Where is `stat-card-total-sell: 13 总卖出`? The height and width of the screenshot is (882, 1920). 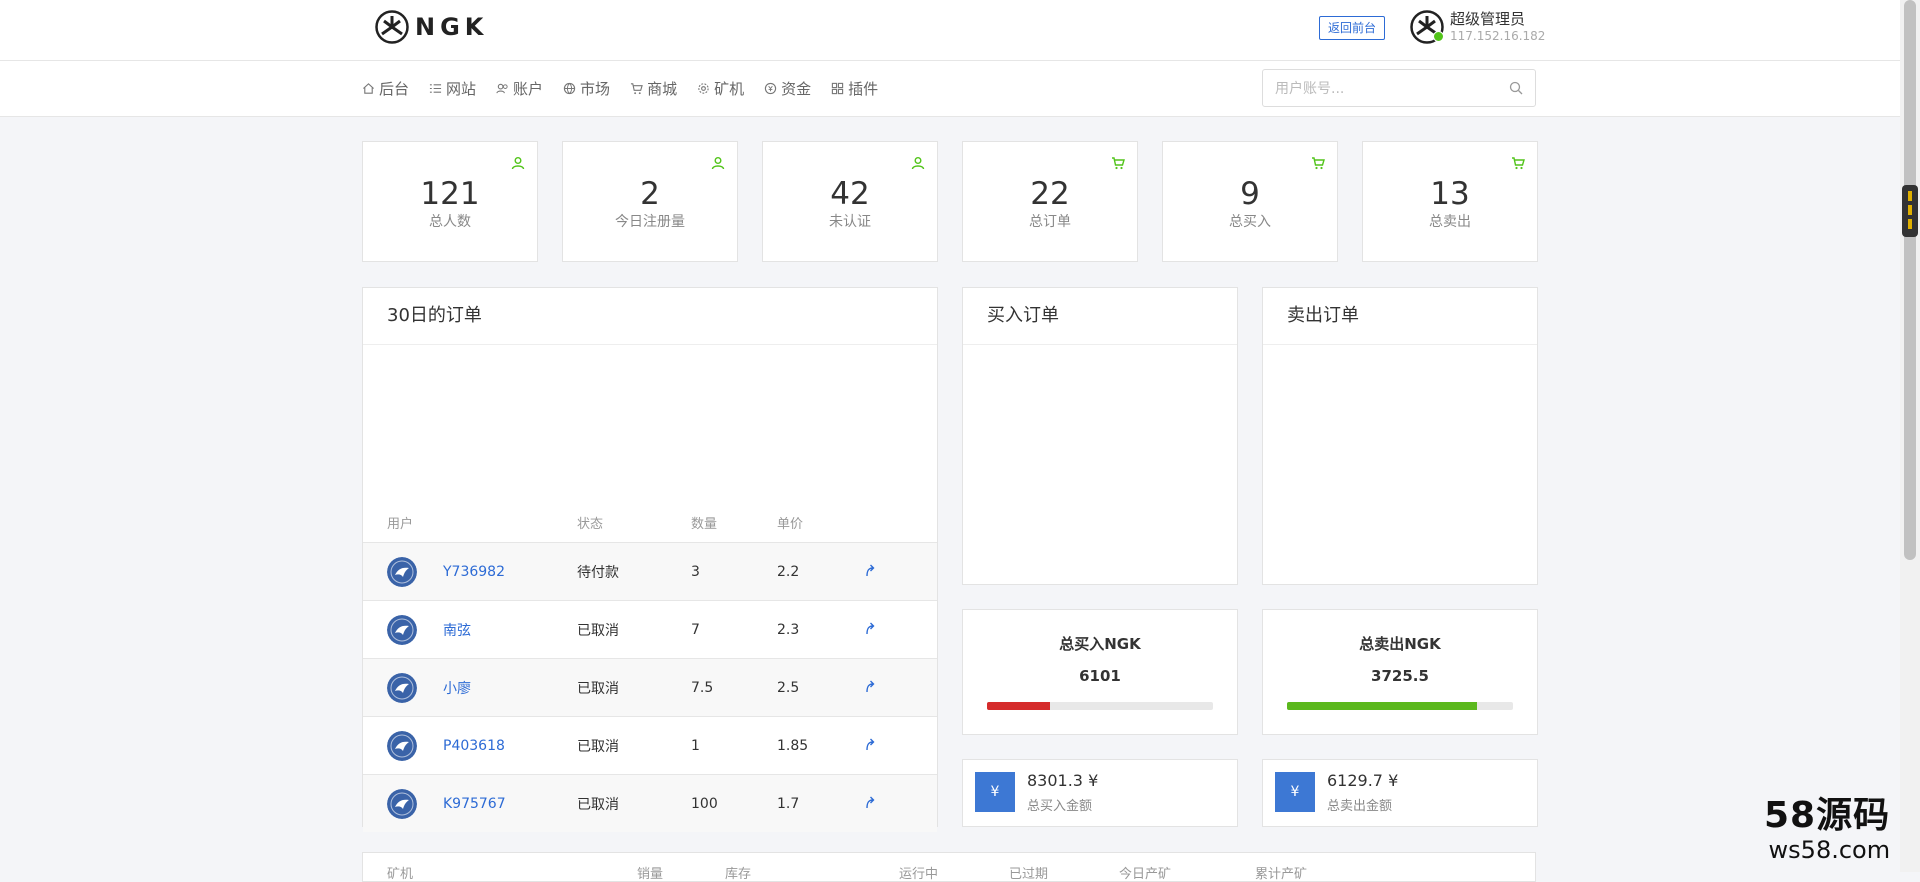
stat-card-total-sell: 13 总卖出 is located at coordinates (1450, 201).